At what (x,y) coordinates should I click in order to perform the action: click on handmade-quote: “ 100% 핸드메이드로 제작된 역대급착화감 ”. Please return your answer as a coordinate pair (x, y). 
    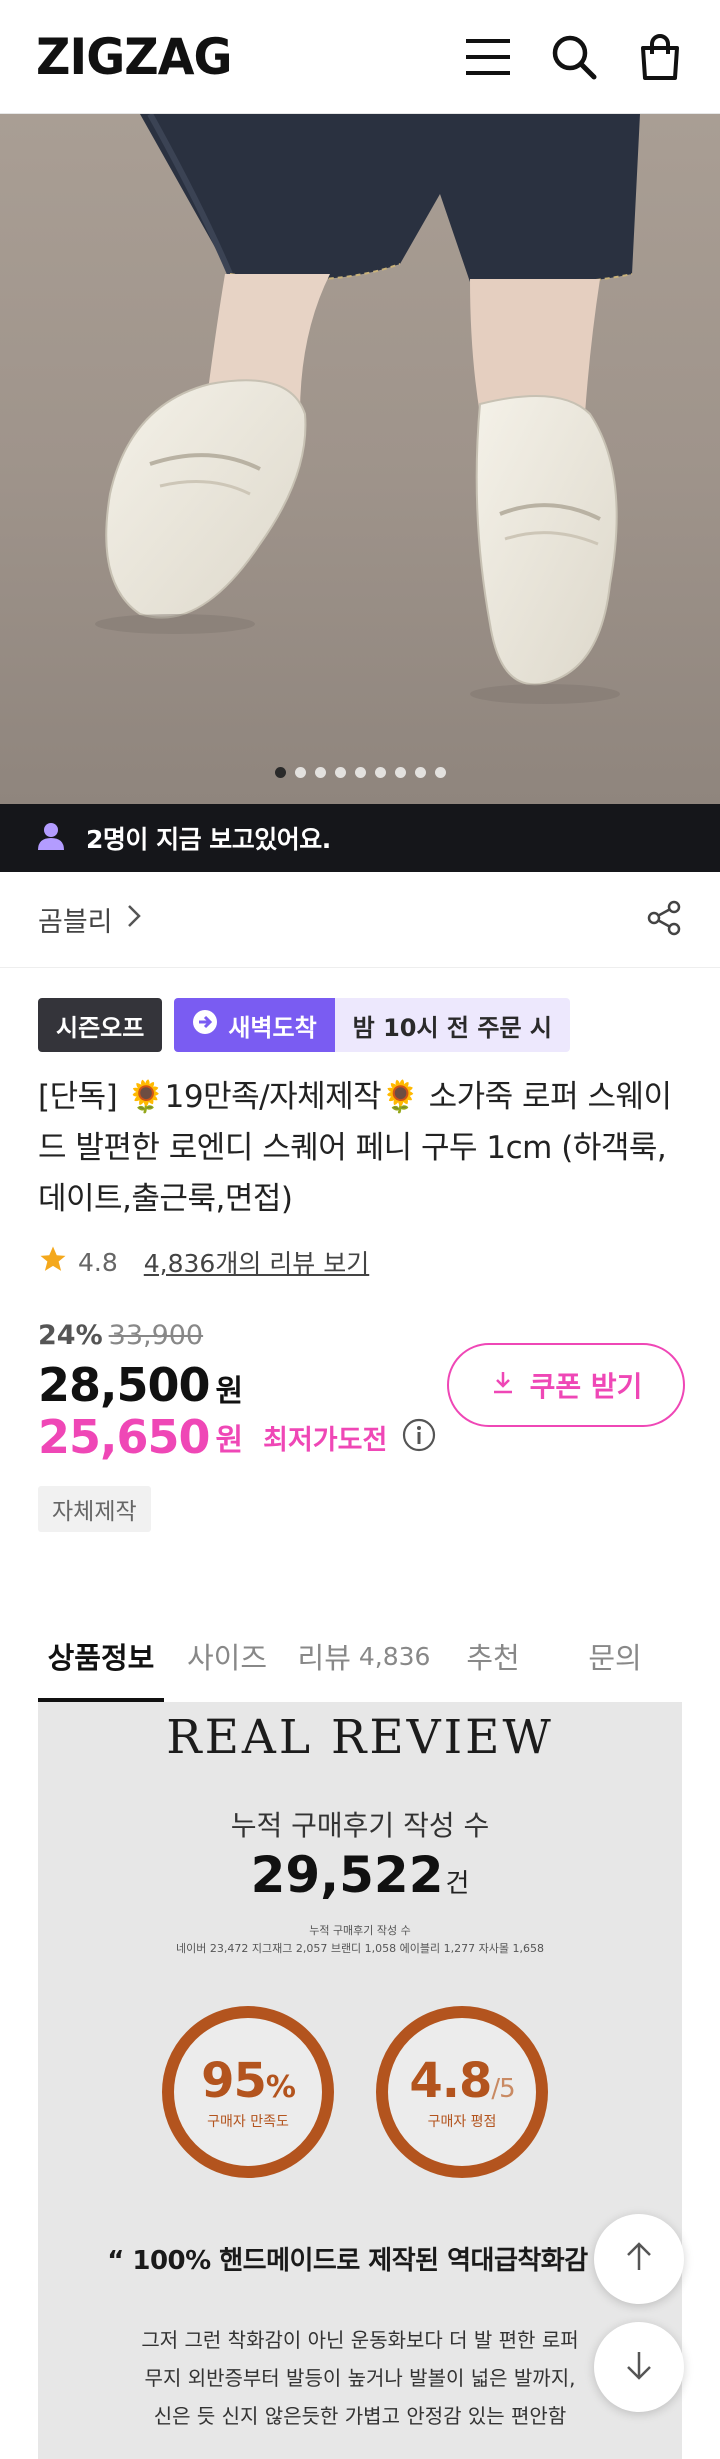
    Looking at the image, I should click on (360, 2261).